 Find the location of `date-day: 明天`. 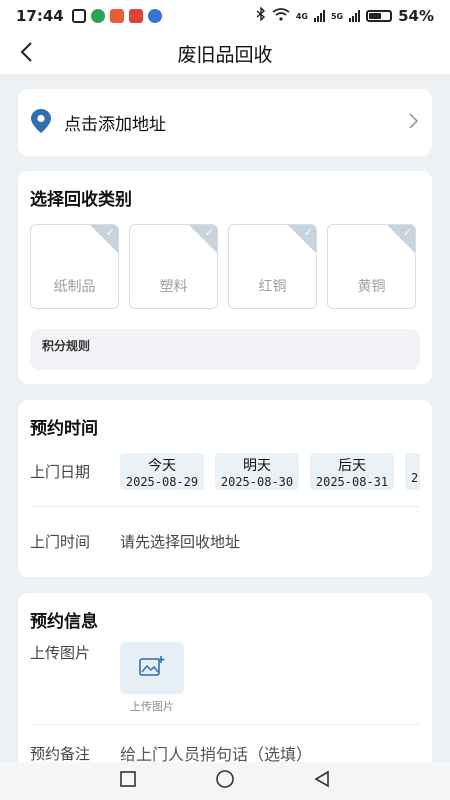

date-day: 明天 is located at coordinates (257, 466).